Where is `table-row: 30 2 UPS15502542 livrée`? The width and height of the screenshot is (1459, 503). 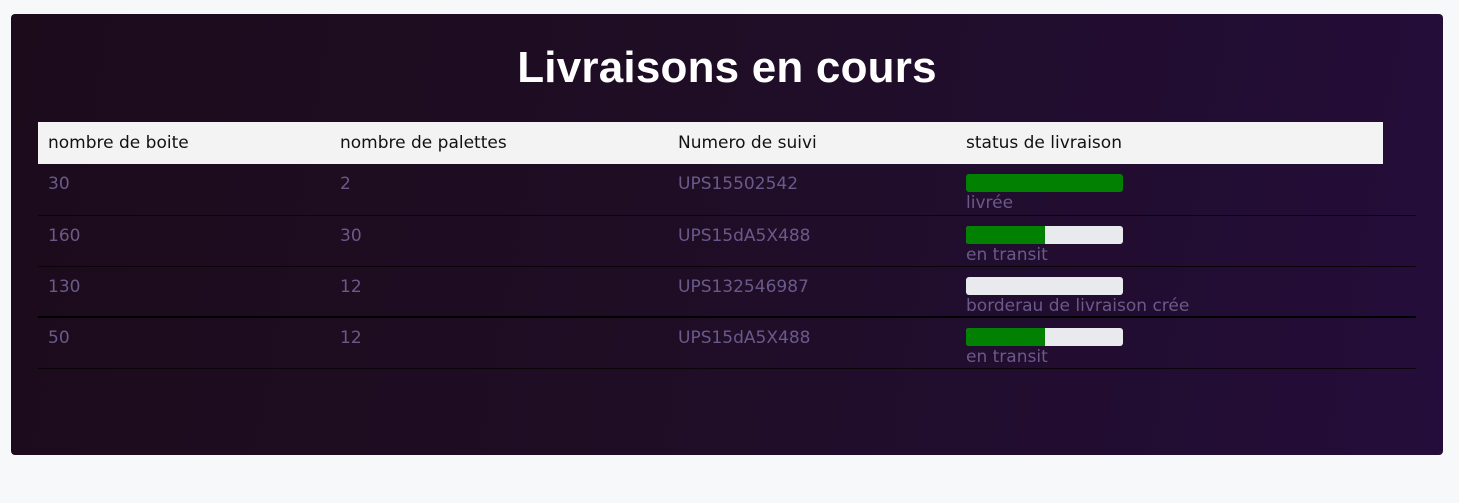 table-row: 30 2 UPS15502542 livrée is located at coordinates (727, 190).